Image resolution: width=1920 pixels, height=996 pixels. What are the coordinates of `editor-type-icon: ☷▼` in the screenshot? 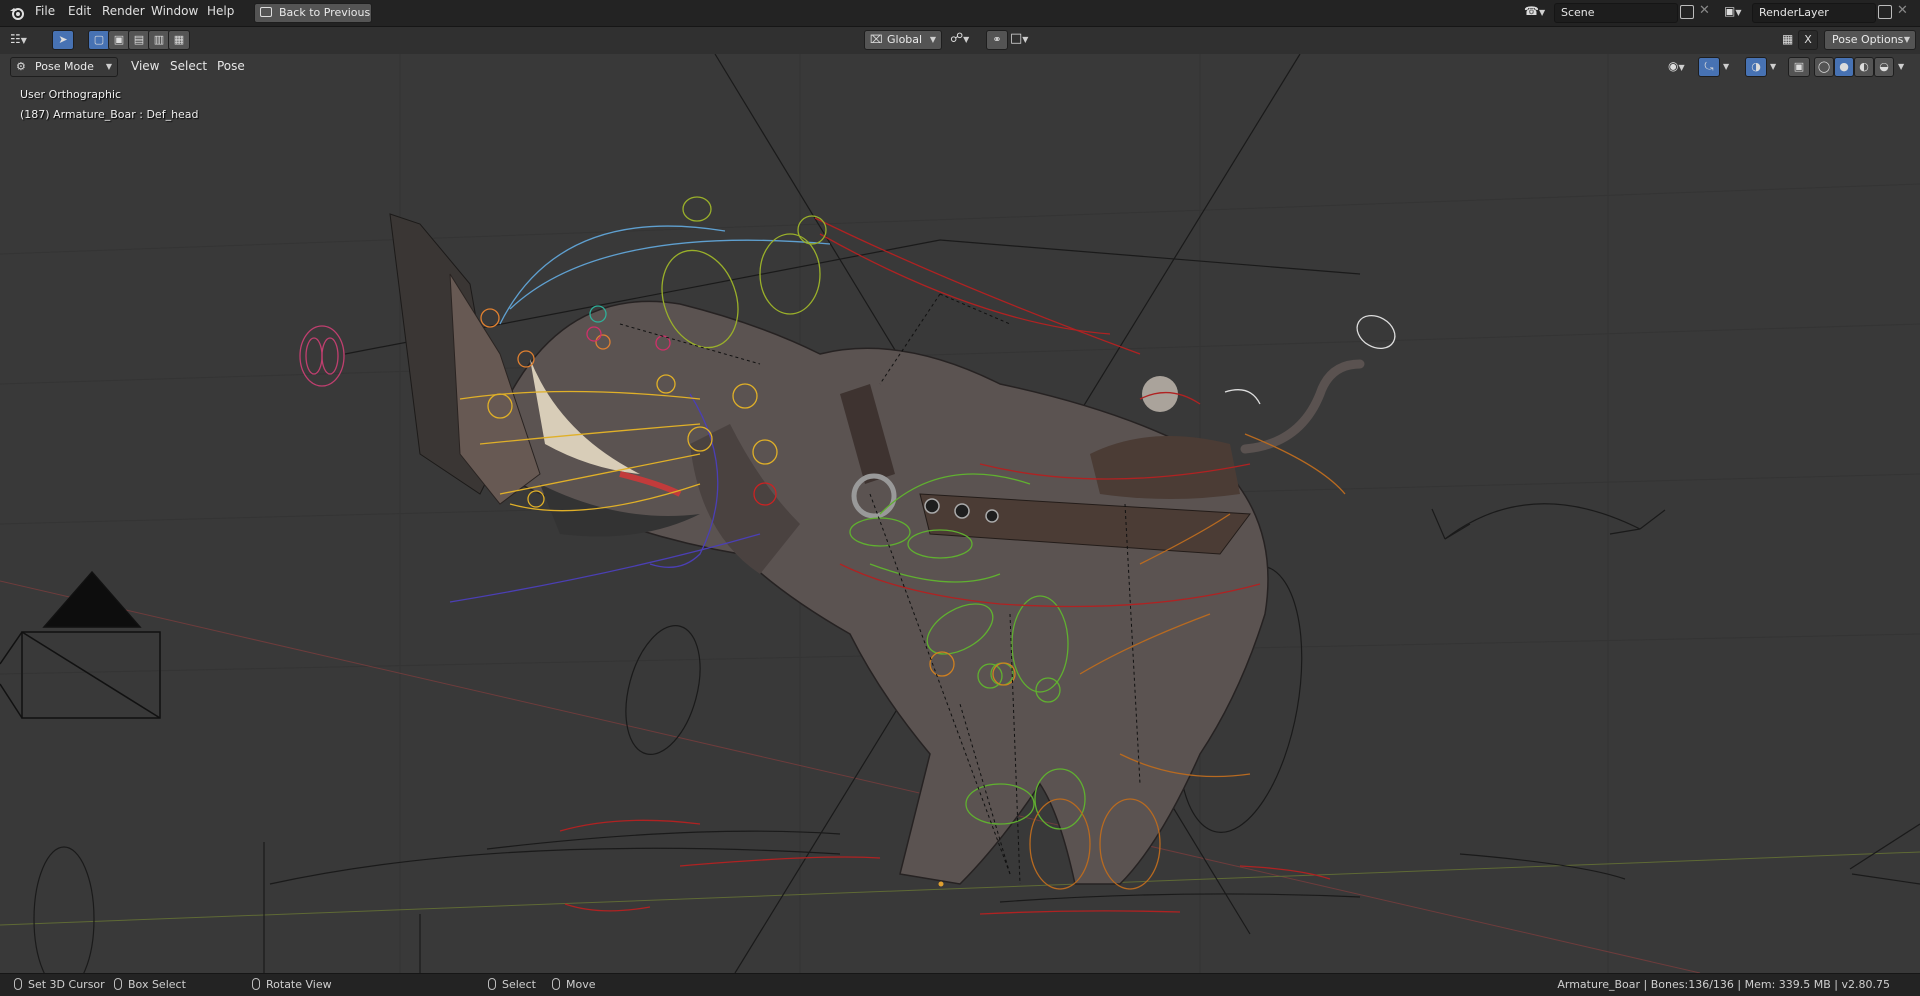 It's located at (18, 39).